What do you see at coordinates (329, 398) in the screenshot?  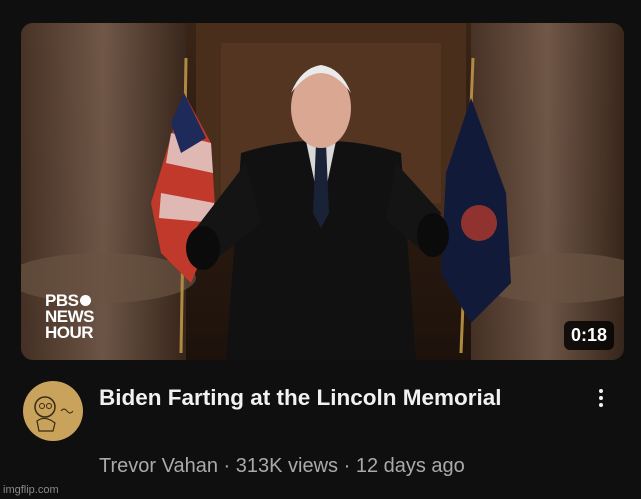 I see `video-title: Biden Farting at the Lincoln Memorial` at bounding box center [329, 398].